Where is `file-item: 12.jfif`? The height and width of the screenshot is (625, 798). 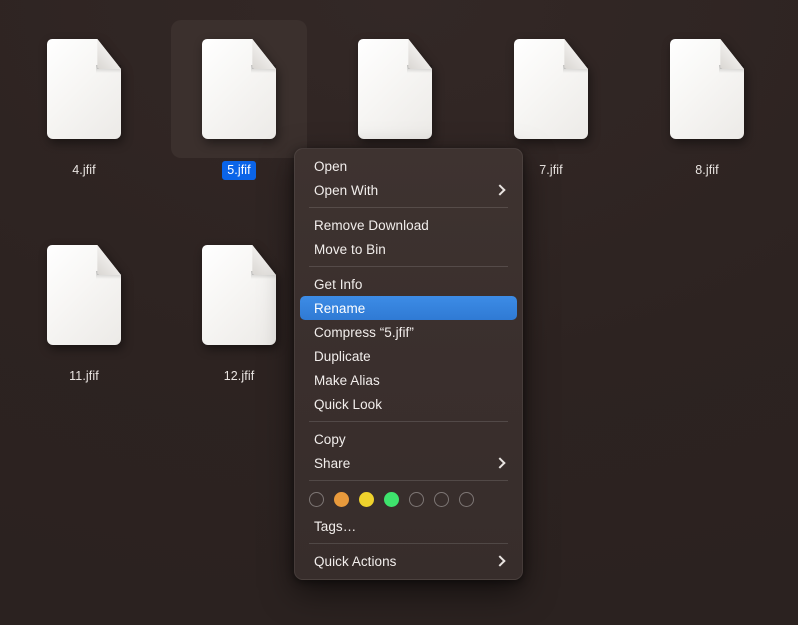 file-item: 12.jfif is located at coordinates (239, 306).